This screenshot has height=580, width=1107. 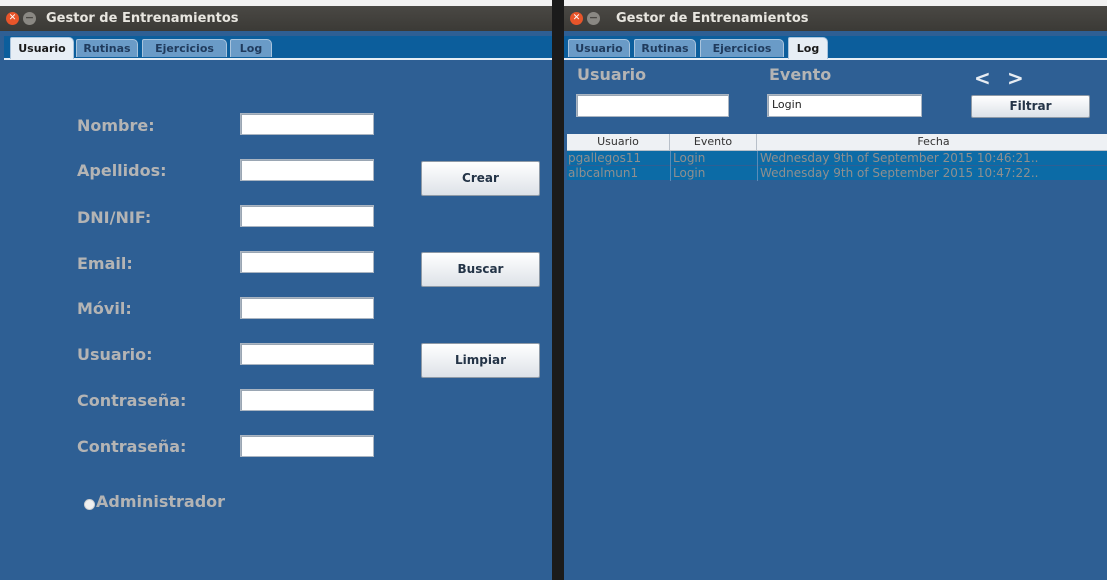 What do you see at coordinates (932, 142) in the screenshot?
I see `column-fecha: Fecha` at bounding box center [932, 142].